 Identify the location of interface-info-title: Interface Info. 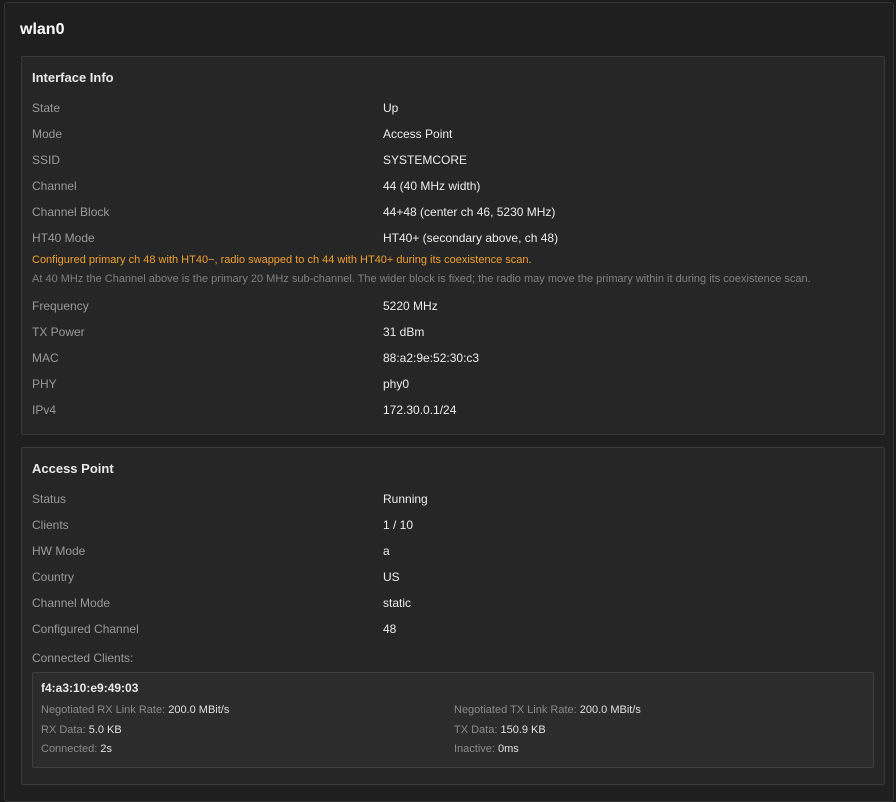
(73, 77).